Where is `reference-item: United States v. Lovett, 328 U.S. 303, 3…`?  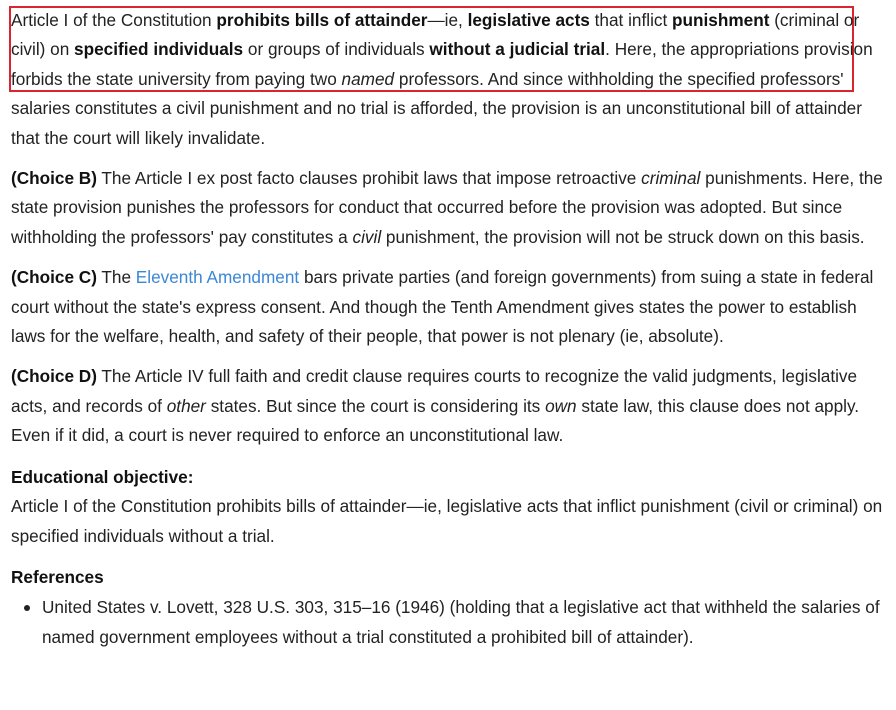 reference-item: United States v. Lovett, 328 U.S. 303, 3… is located at coordinates (455, 622).